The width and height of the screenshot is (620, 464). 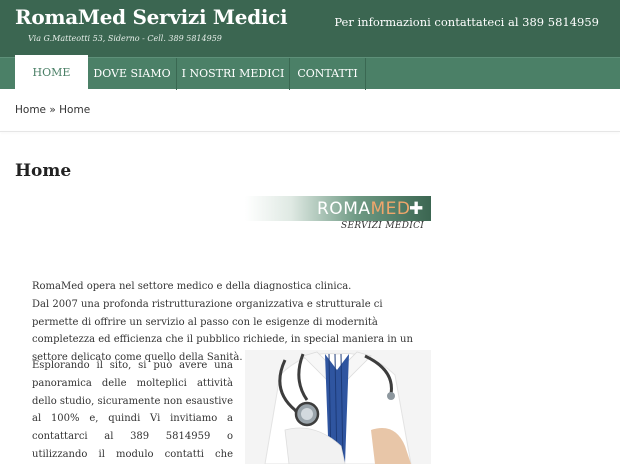 What do you see at coordinates (151, 17) in the screenshot?
I see `site-title: RomaMed Servizi Medici` at bounding box center [151, 17].